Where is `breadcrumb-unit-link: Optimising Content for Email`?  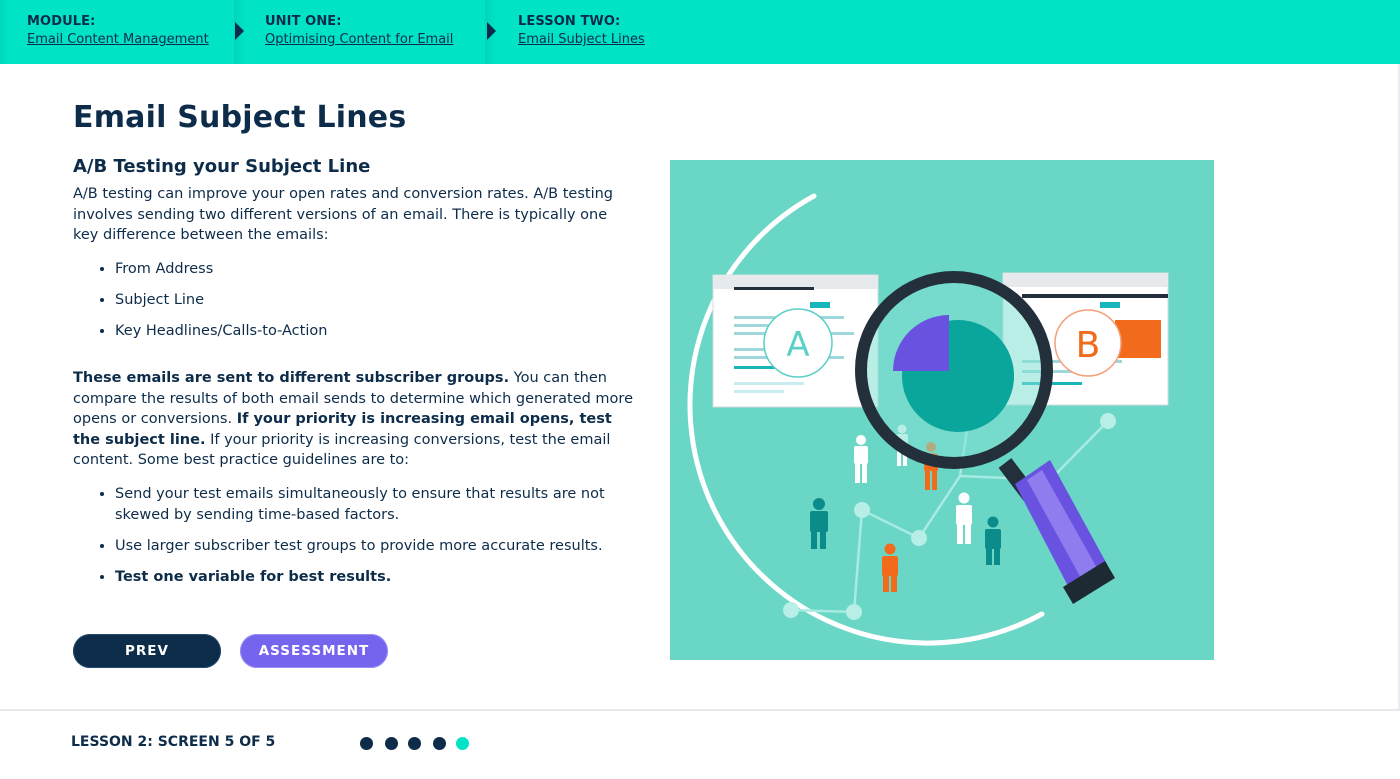
breadcrumb-unit-link: Optimising Content for Email is located at coordinates (359, 40).